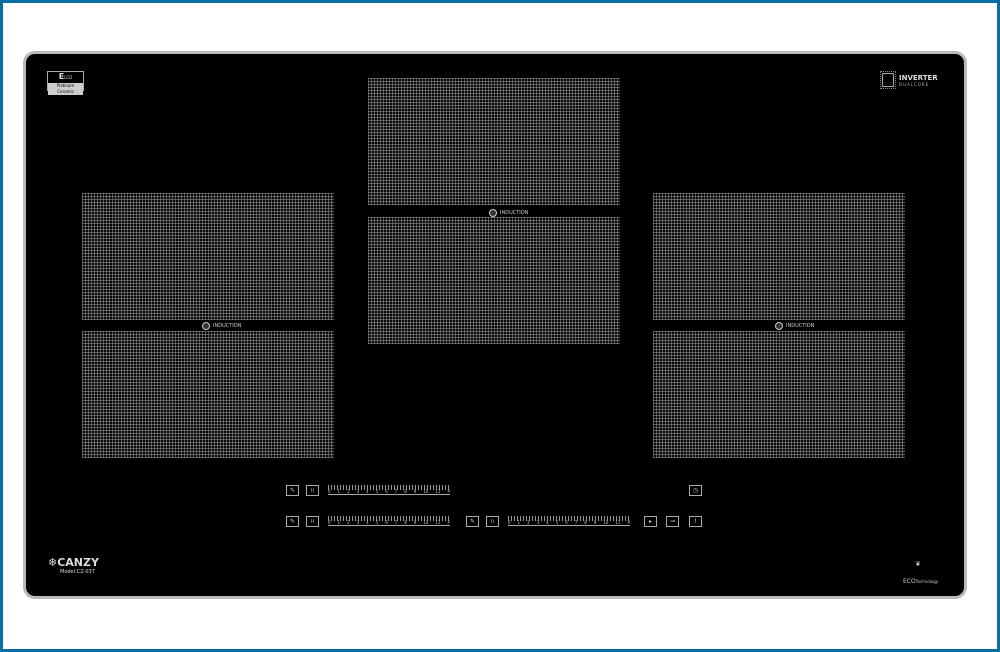 Image resolution: width=1000 pixels, height=652 pixels. Describe the element at coordinates (779, 256) in the screenshot. I see `zone-right-top` at that location.